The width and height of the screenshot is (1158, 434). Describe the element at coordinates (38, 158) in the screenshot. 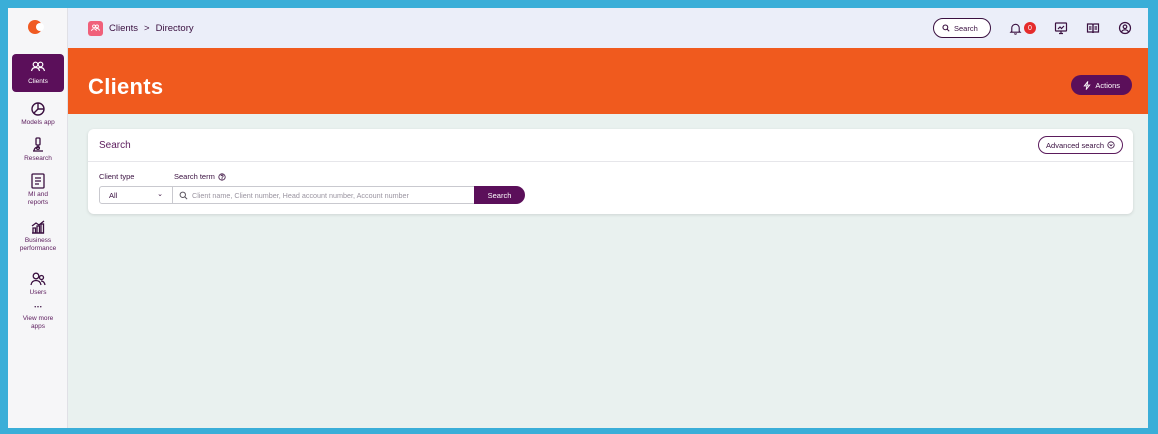

I see `rail-item-label: Research` at that location.